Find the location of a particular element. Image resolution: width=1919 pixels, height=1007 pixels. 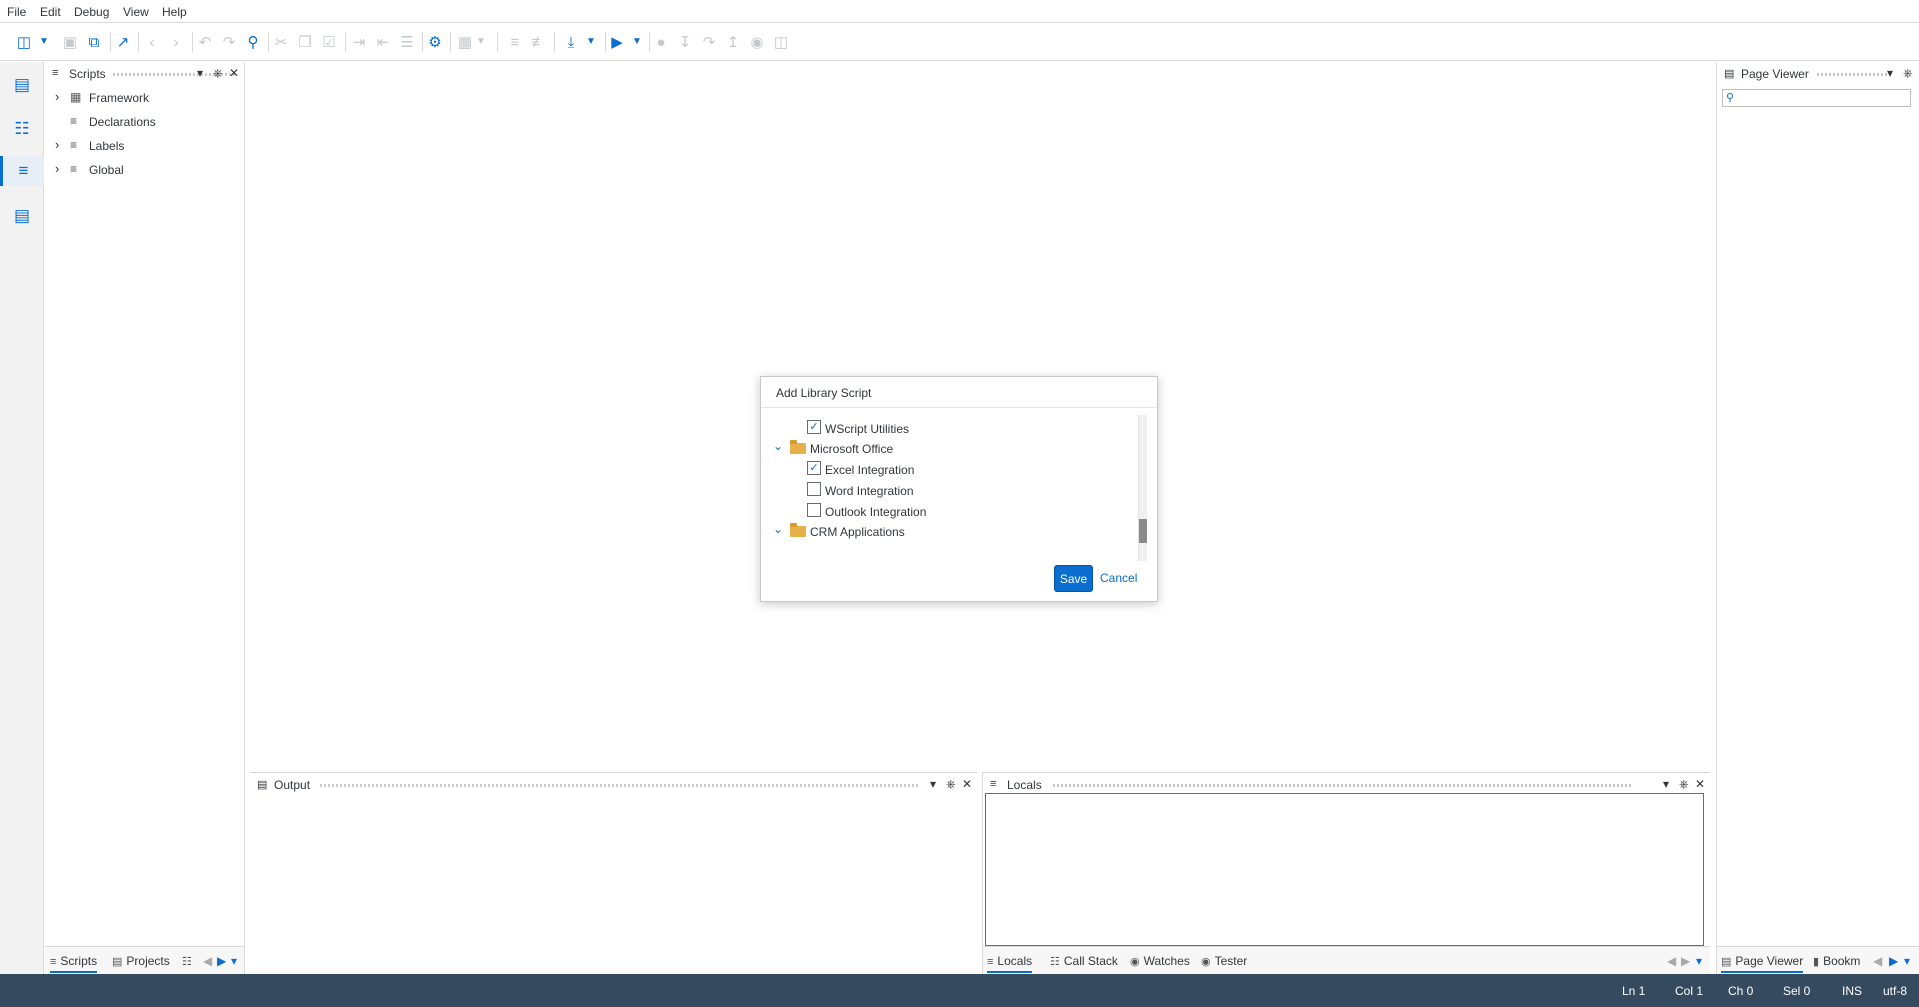

checkbox-word-integration is located at coordinates (814, 489).